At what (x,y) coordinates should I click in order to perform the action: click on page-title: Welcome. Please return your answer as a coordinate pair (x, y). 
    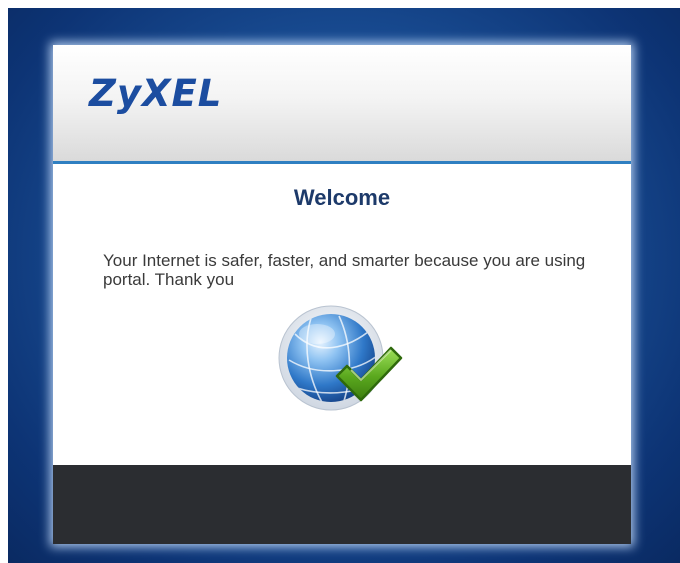
    Looking at the image, I should click on (342, 197).